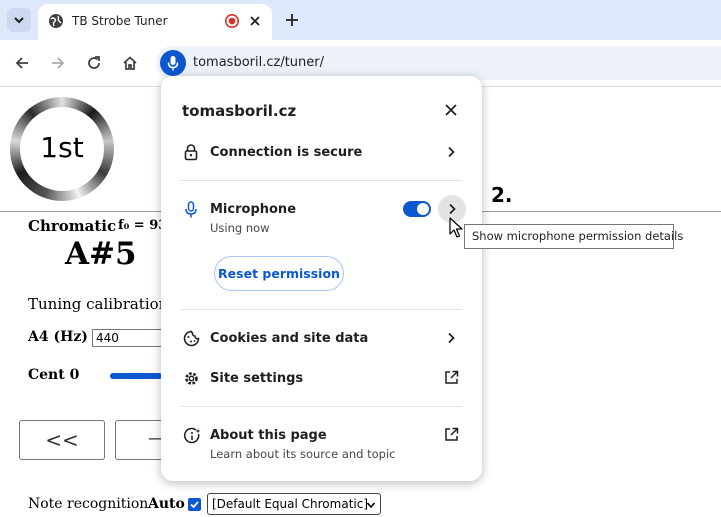 The width and height of the screenshot is (721, 517). I want to click on url-text: tomasboril.cz/tuner/, so click(259, 62).